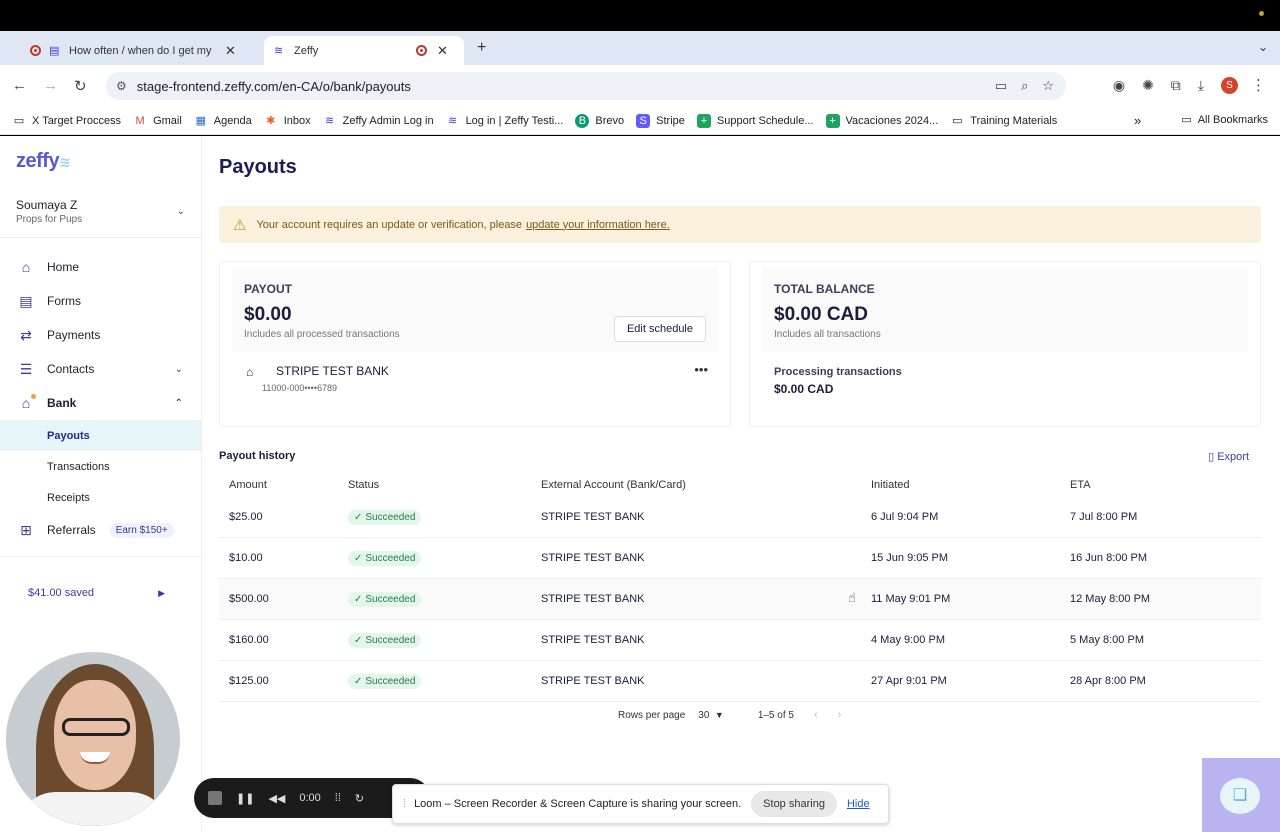  Describe the element at coordinates (1241, 795) in the screenshot. I see `chat-widget: ❏` at that location.